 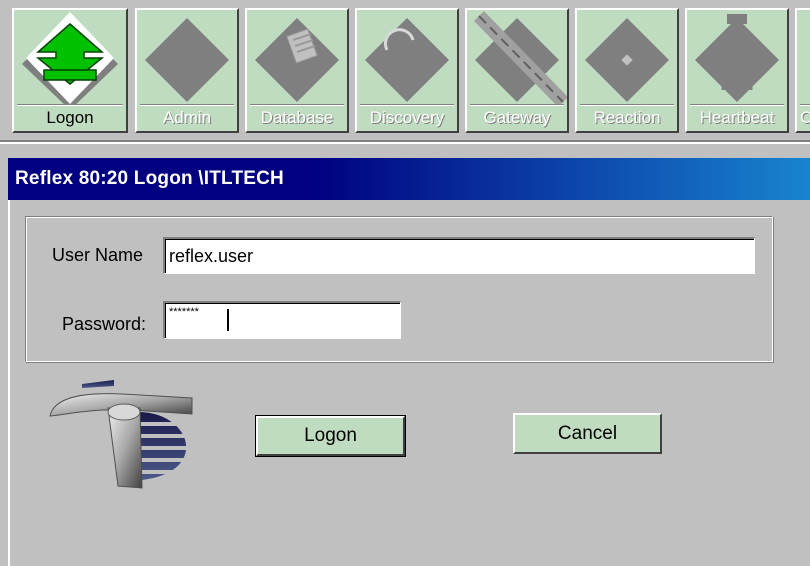 What do you see at coordinates (187, 116) in the screenshot?
I see `toolbar-admin-label: Admin` at bounding box center [187, 116].